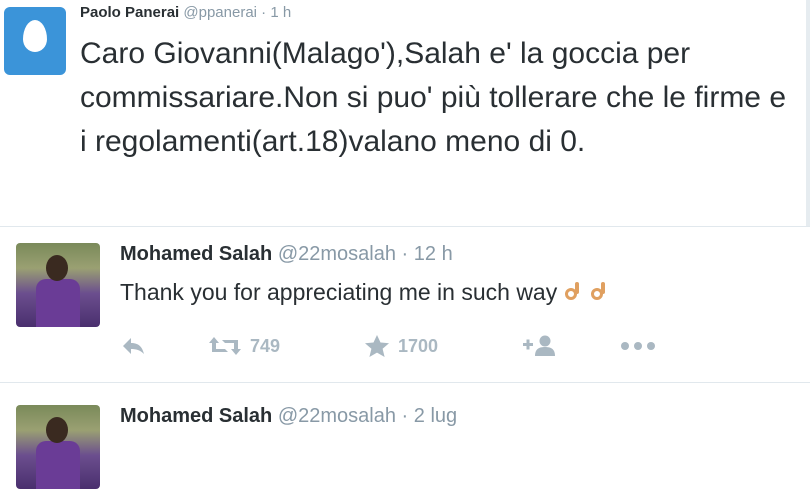  I want to click on reply-icon, so click(133, 346).